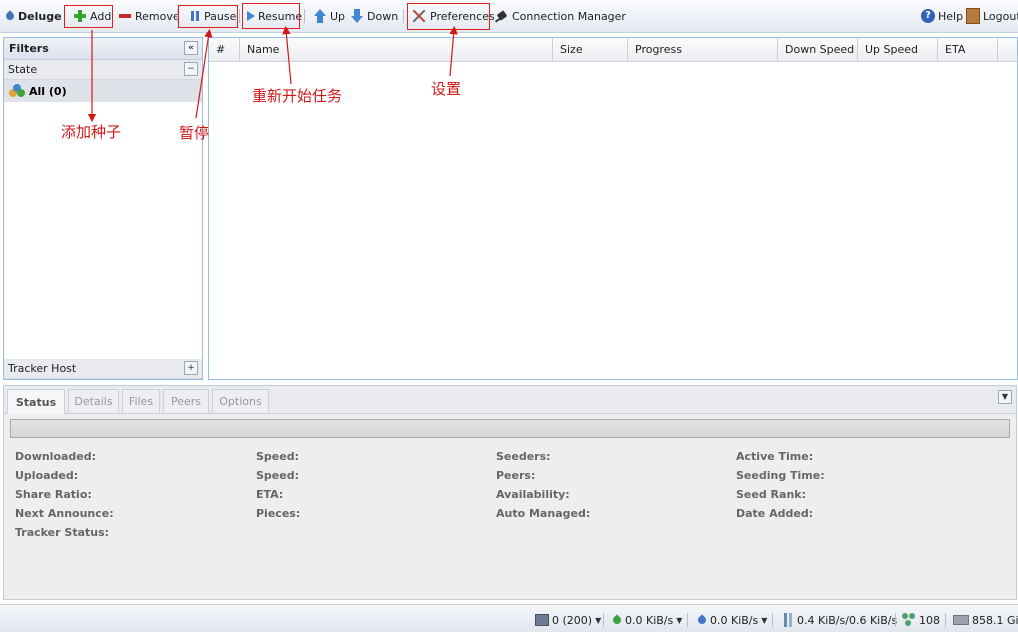 The width and height of the screenshot is (1018, 632). I want to click on collapse-minus-icon: −, so click(191, 69).